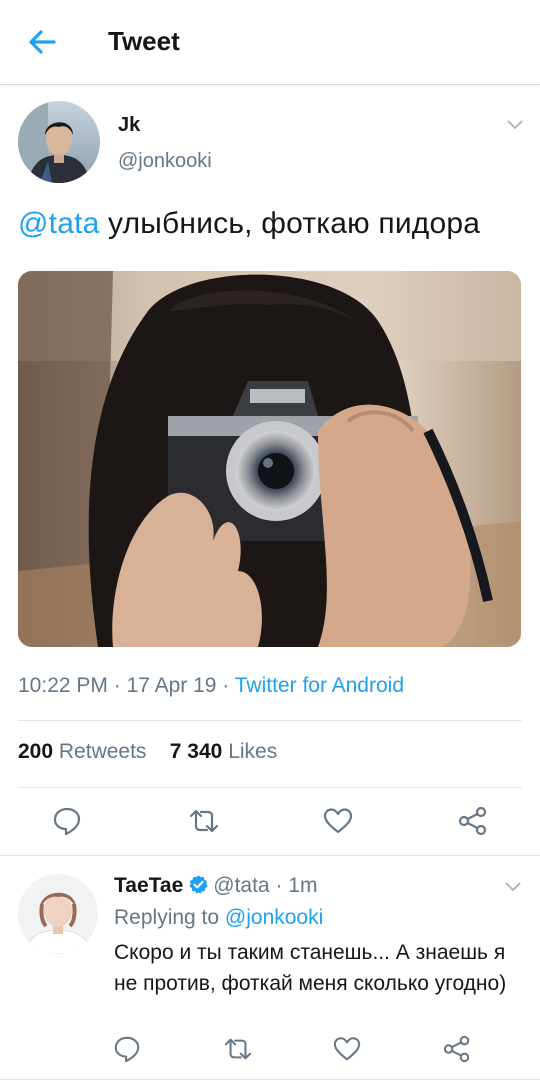 This screenshot has height=1084, width=540. I want to click on verified-badge-icon, so click(198, 884).